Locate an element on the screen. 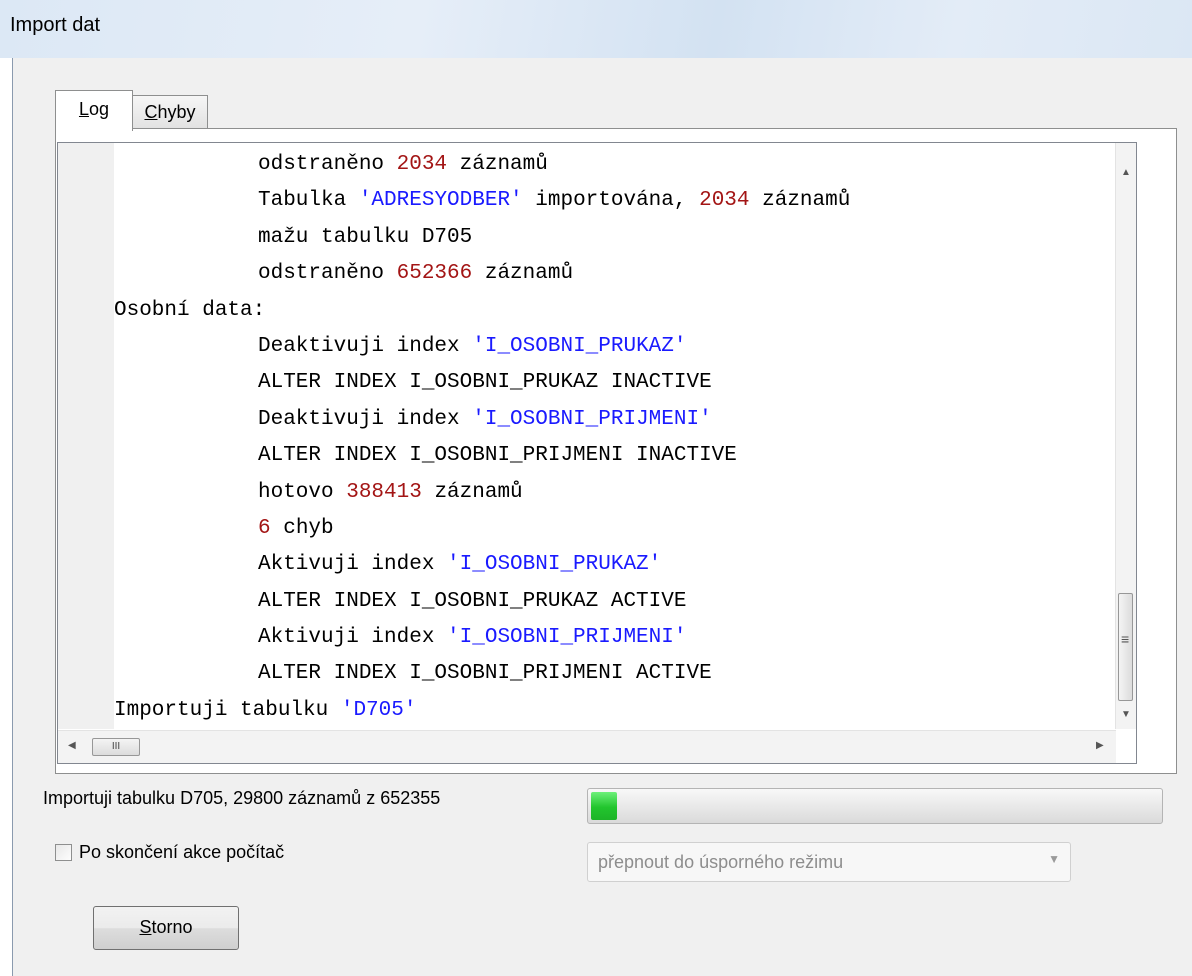 The width and height of the screenshot is (1192, 976). scroll-up-arrow-icon: ▲ is located at coordinates (1126, 172).